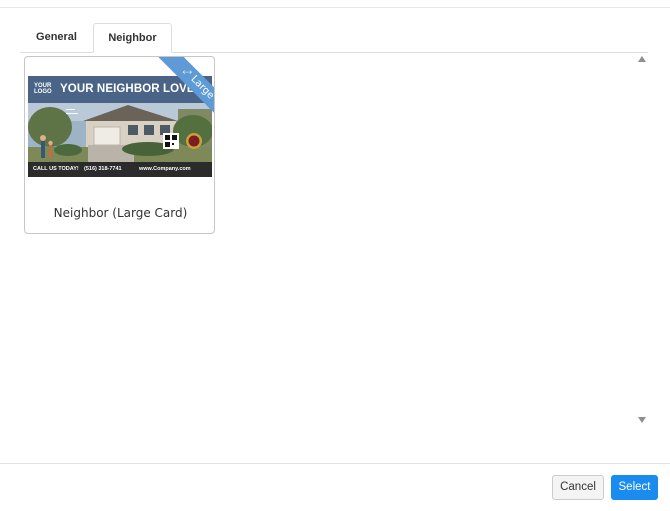 This screenshot has height=511, width=670. What do you see at coordinates (578, 487) in the screenshot?
I see `cancel-button: Cancel` at bounding box center [578, 487].